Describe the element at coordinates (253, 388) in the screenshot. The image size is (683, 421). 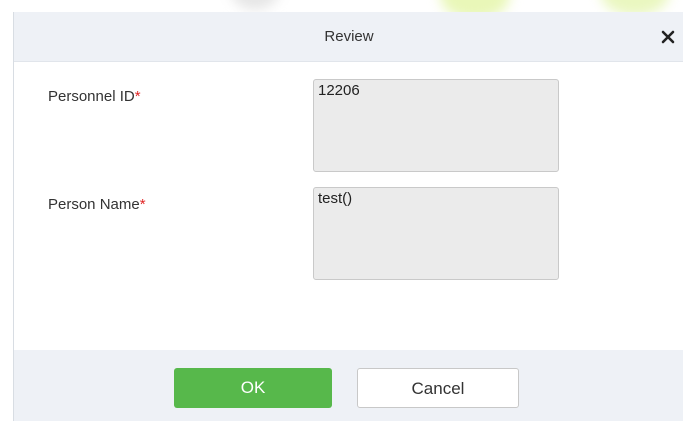
I see `ok-button: OK` at that location.